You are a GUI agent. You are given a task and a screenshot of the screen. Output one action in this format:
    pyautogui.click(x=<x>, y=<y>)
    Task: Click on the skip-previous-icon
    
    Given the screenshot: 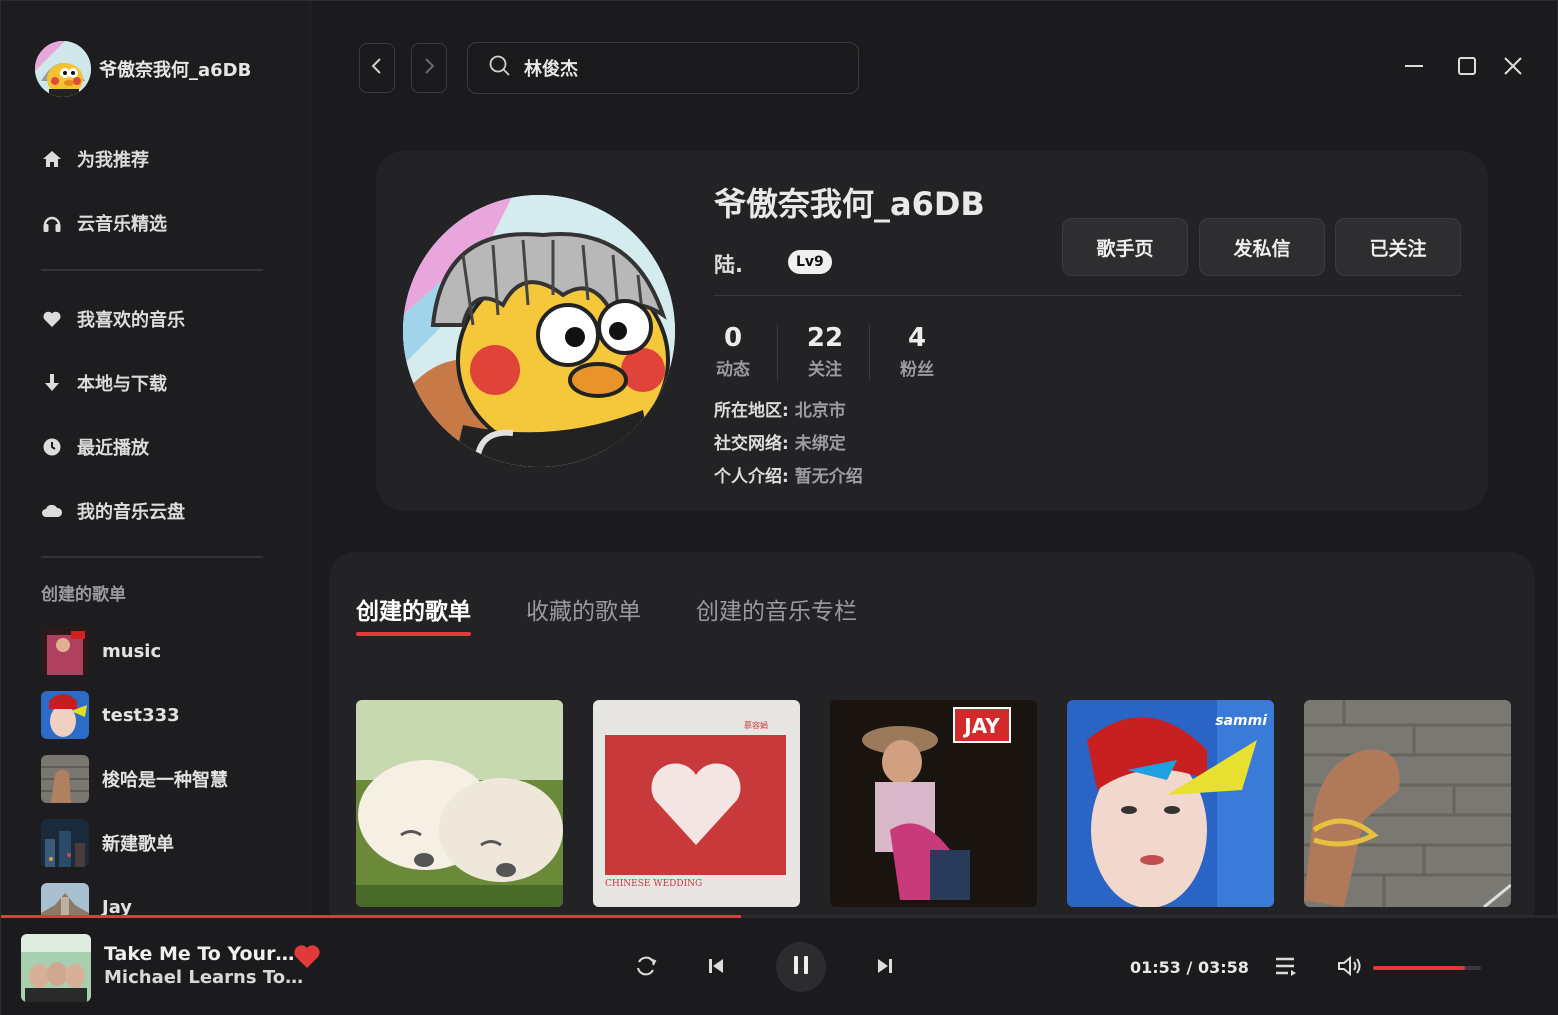 What is the action you would take?
    pyautogui.click(x=716, y=968)
    